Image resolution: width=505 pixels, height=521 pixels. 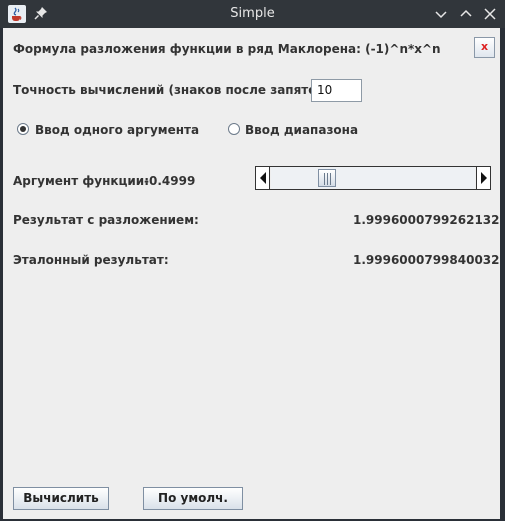 I want to click on slider-thumb, so click(x=327, y=178).